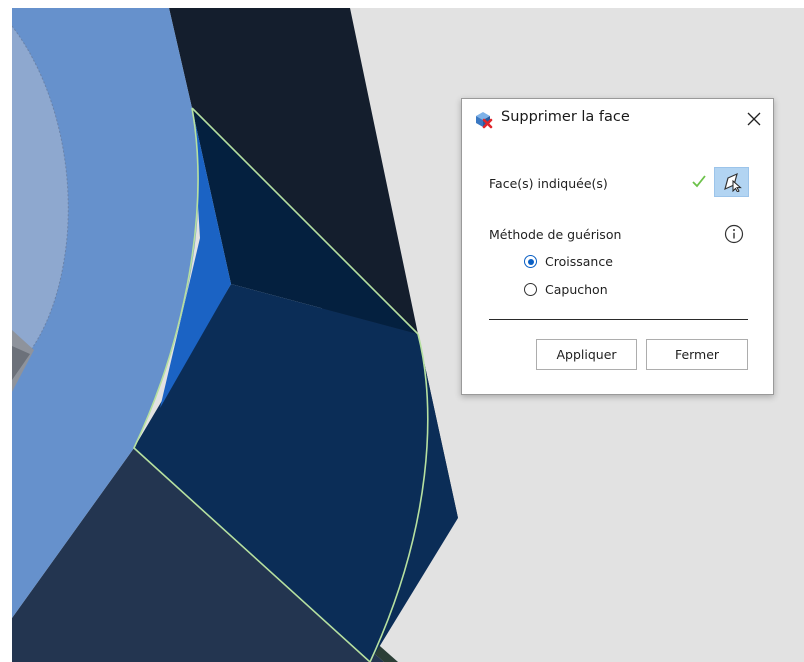  I want to click on option-capuchon-label: Capuchon, so click(576, 289).